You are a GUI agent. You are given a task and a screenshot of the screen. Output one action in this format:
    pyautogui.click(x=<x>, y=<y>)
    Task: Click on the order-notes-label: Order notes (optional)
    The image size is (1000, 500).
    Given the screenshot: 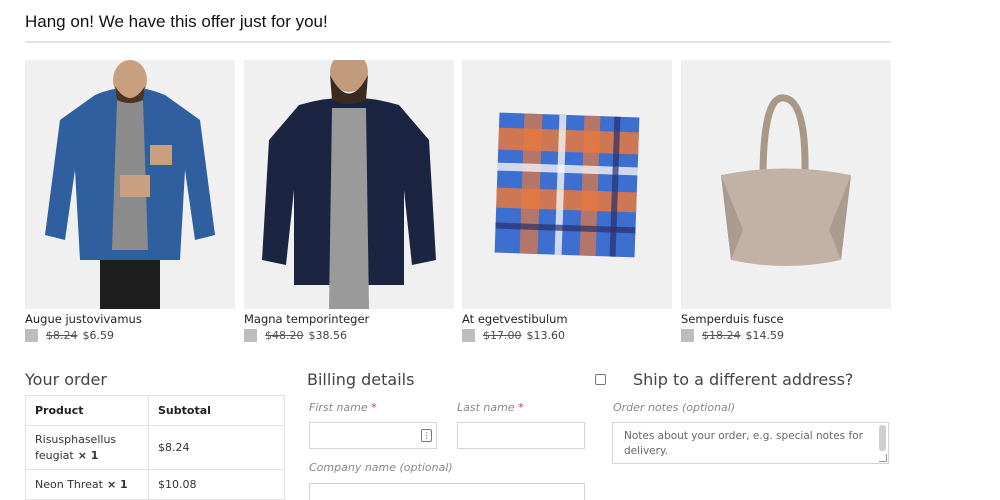 What is the action you would take?
    pyautogui.click(x=674, y=407)
    